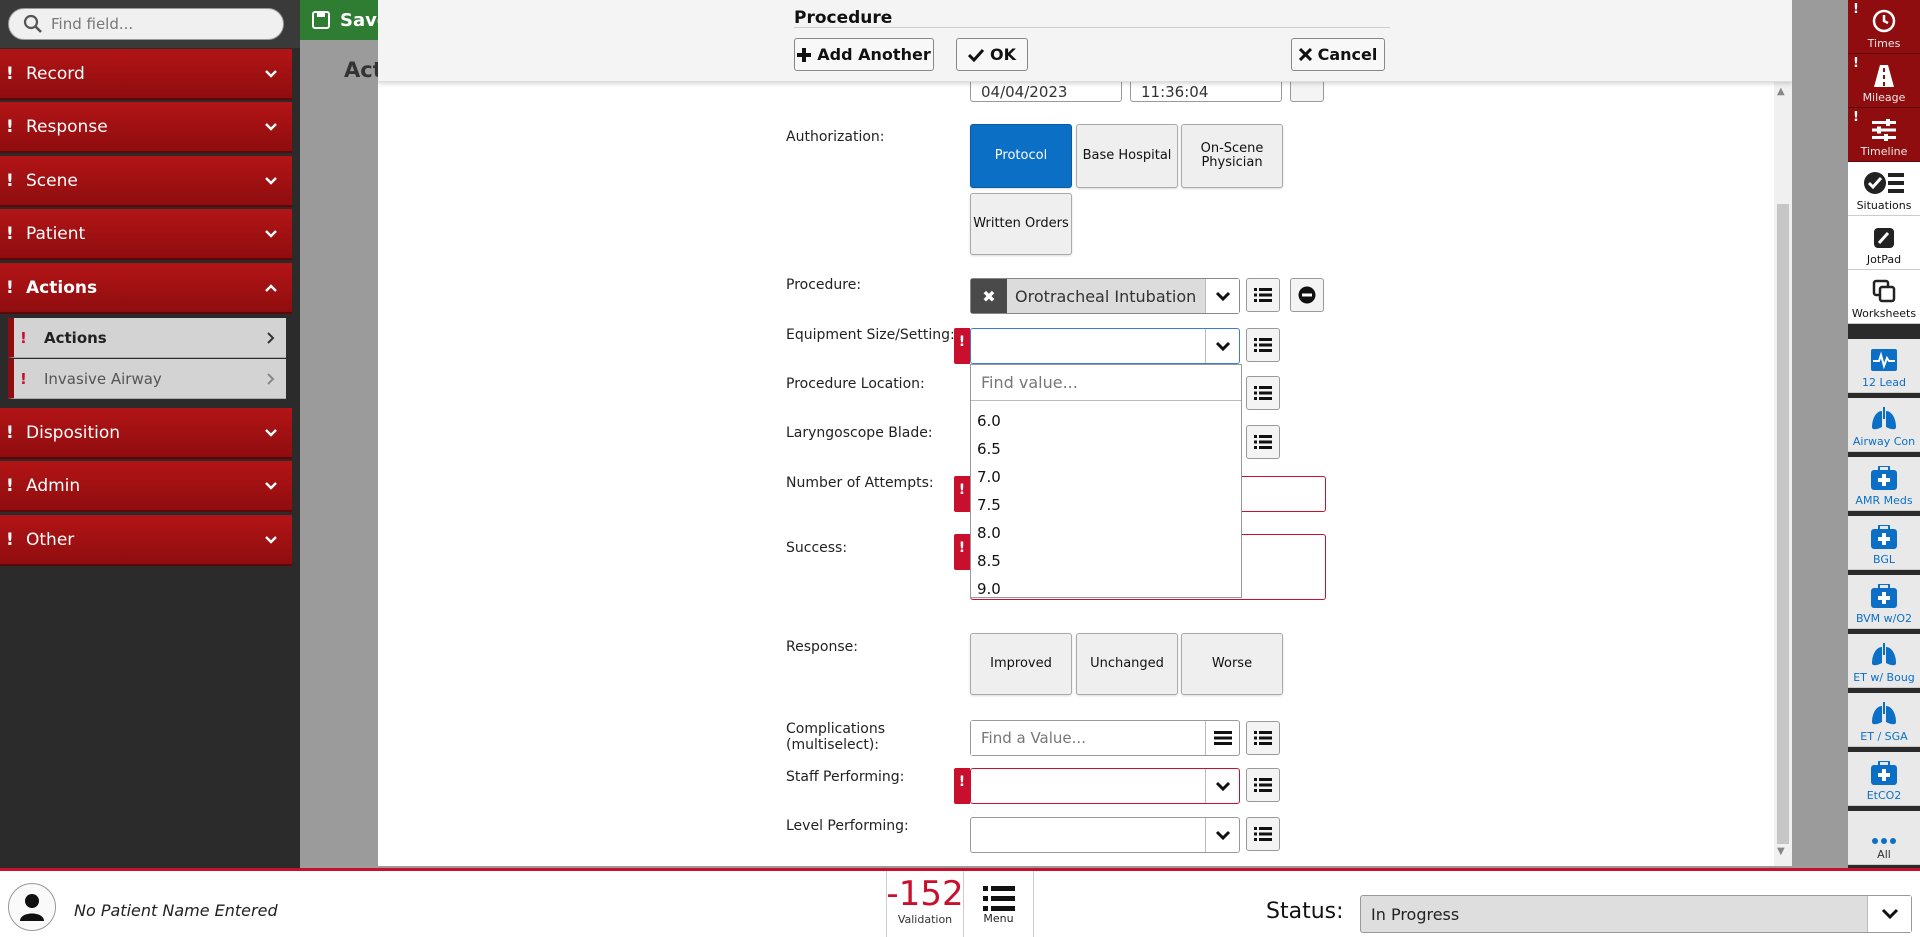 This screenshot has width=1920, height=937. I want to click on equipment-select, so click(1105, 346).